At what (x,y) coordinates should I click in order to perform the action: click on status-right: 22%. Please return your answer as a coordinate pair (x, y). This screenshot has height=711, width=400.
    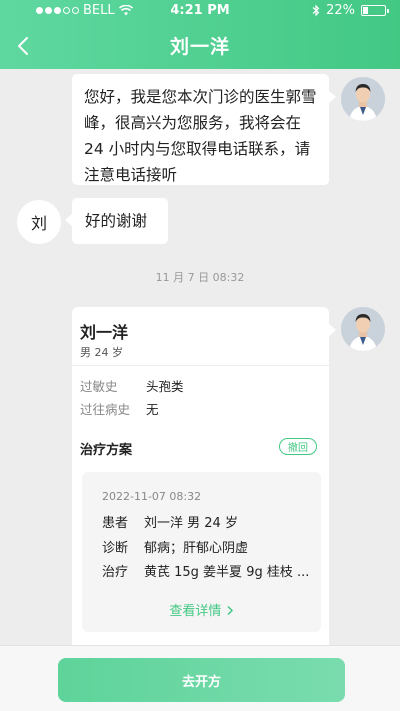
    Looking at the image, I should click on (350, 10).